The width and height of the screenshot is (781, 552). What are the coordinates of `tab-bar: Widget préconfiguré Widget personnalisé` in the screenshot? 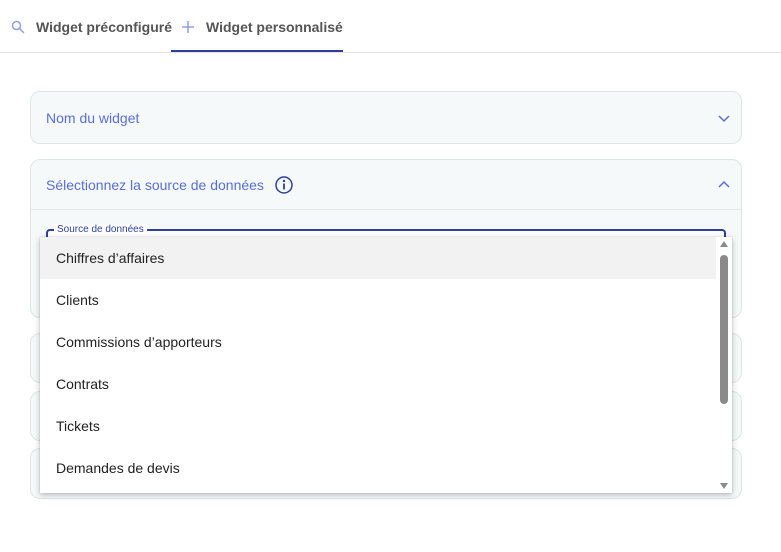 It's located at (390, 26).